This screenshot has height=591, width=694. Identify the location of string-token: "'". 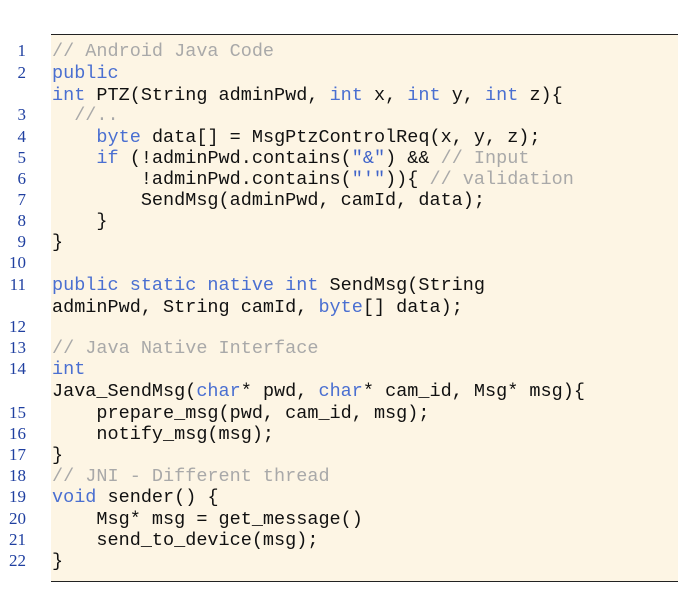
(368, 179).